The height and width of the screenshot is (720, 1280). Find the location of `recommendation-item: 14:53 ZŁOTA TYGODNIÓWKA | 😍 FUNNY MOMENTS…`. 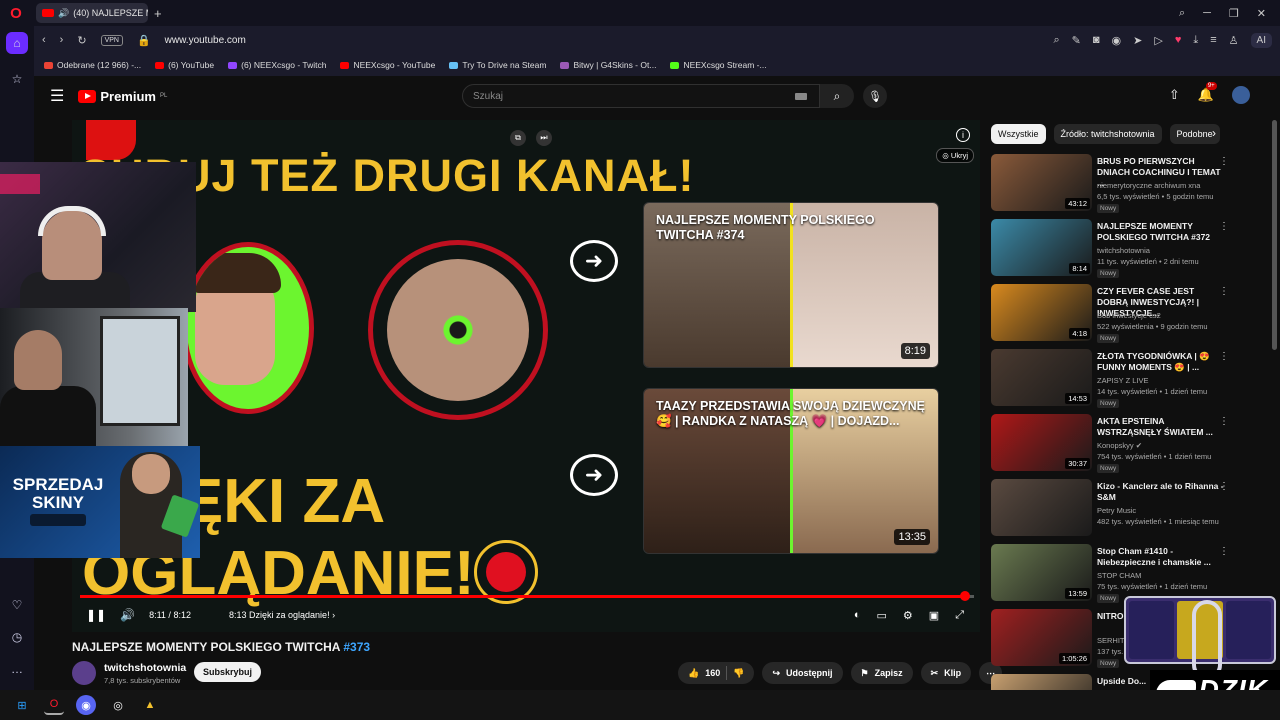

recommendation-item: 14:53 ZŁOTA TYGODNIÓWKA | 😍 FUNNY MOMENTS… is located at coordinates (1126, 380).